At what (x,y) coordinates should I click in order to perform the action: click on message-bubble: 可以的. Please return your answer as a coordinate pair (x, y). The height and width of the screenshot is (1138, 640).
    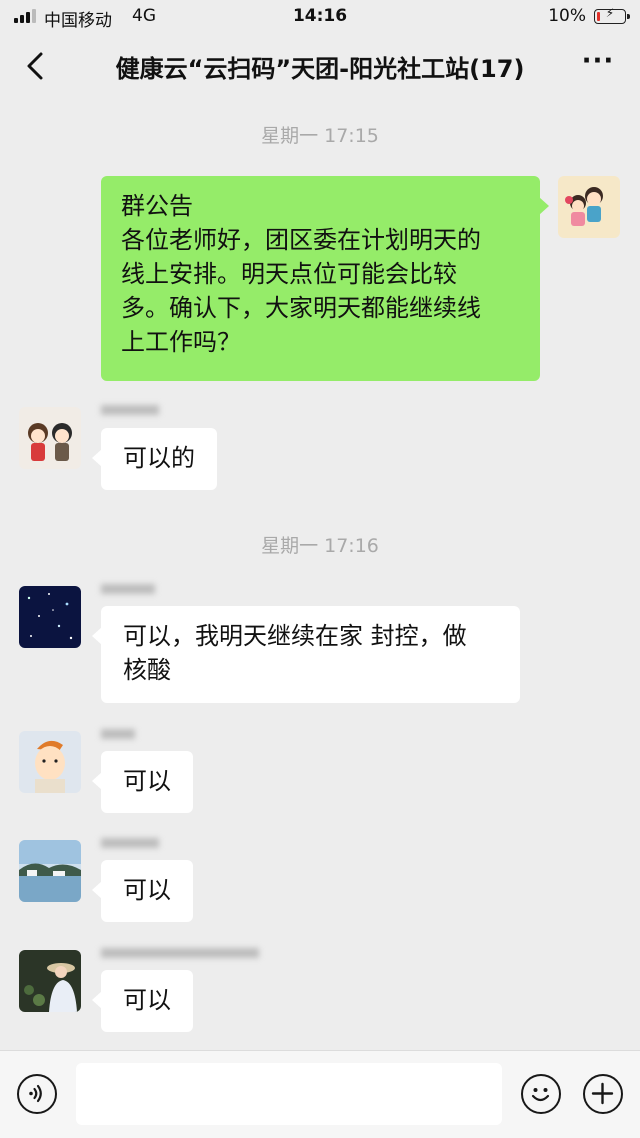
    Looking at the image, I should click on (154, 459).